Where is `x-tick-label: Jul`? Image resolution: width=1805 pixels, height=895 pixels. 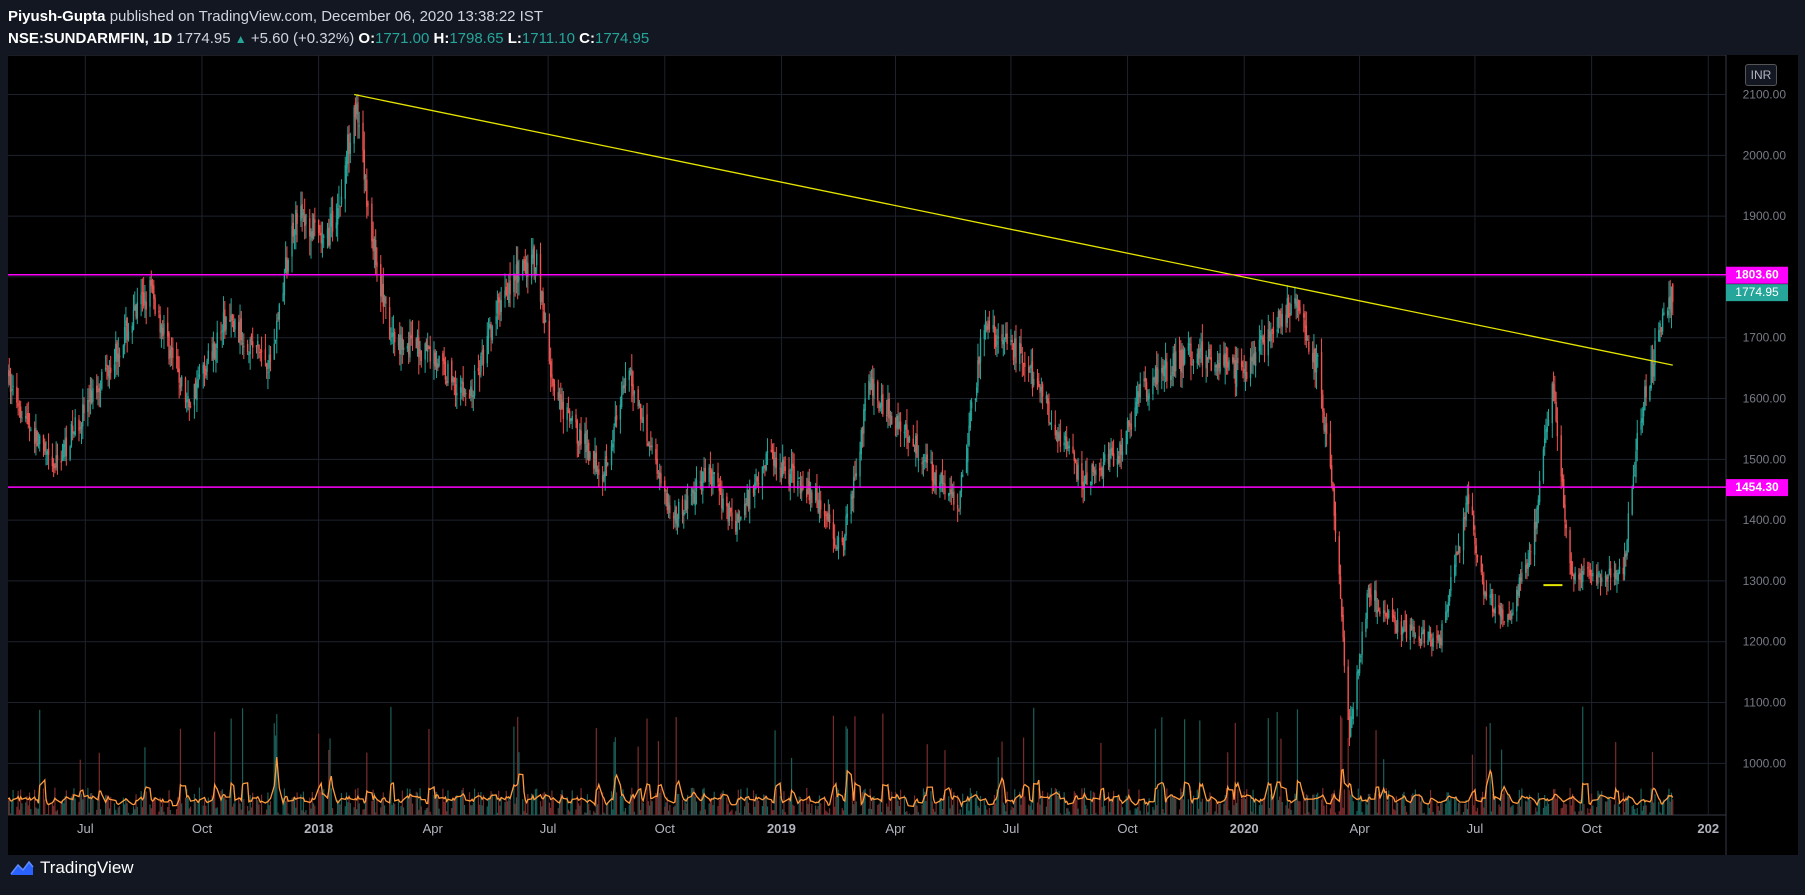 x-tick-label: Jul is located at coordinates (1475, 828).